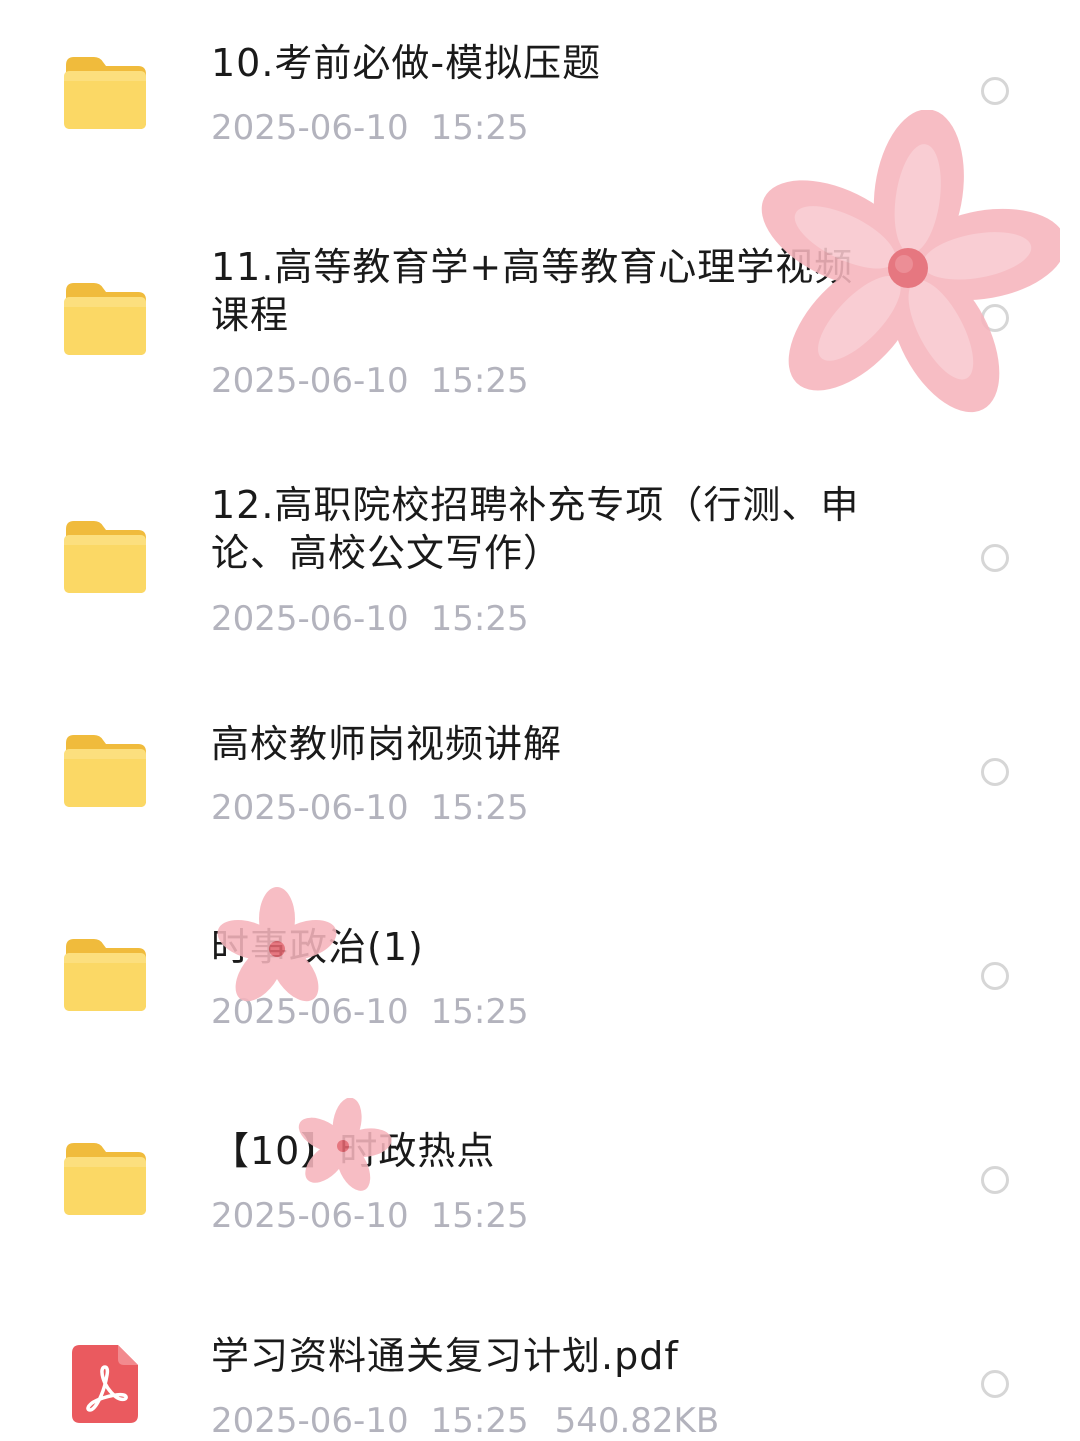 This screenshot has height=1441, width=1080. I want to click on file-name: 时事政治(1), so click(317, 947).